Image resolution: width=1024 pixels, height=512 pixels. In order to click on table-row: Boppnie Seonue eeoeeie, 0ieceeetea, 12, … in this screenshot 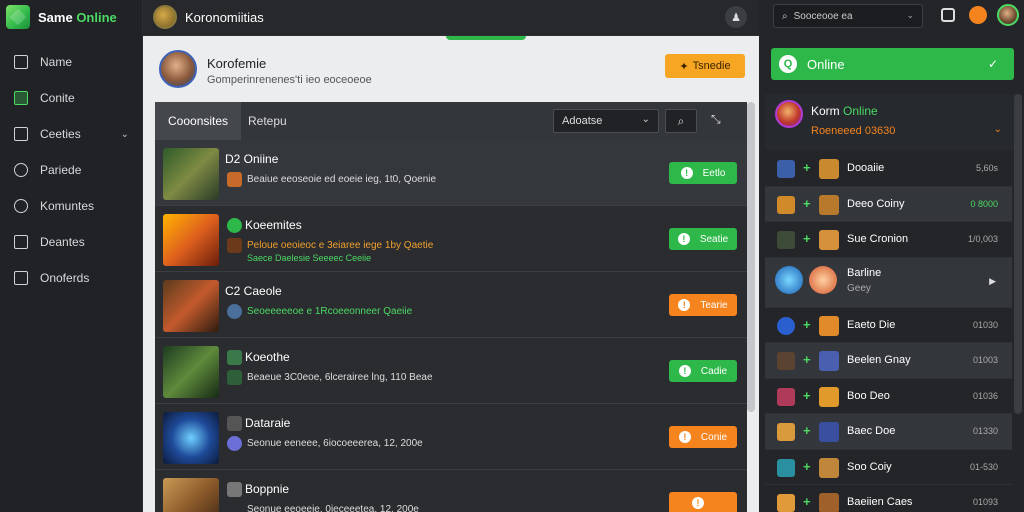, I will do `click(451, 491)`.